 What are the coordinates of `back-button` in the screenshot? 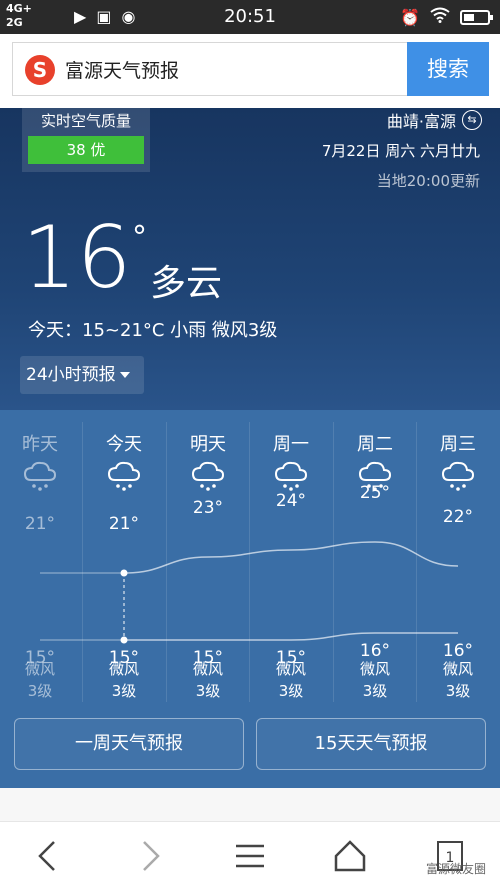 It's located at (48, 856).